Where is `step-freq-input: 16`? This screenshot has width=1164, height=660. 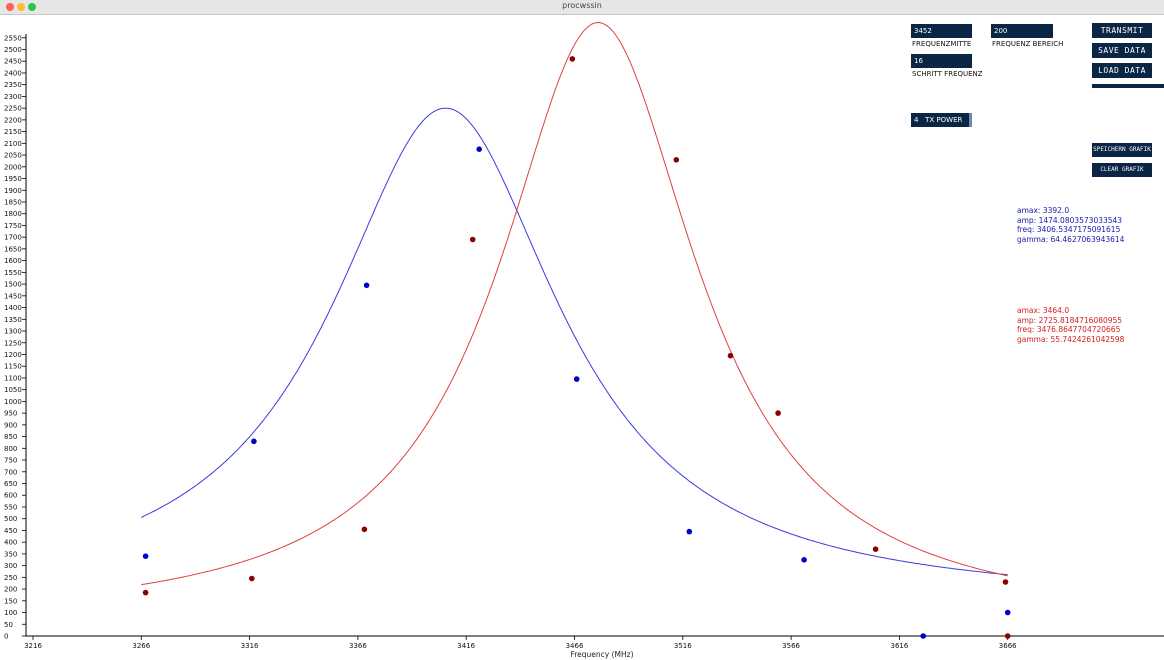
step-freq-input: 16 is located at coordinates (941, 61).